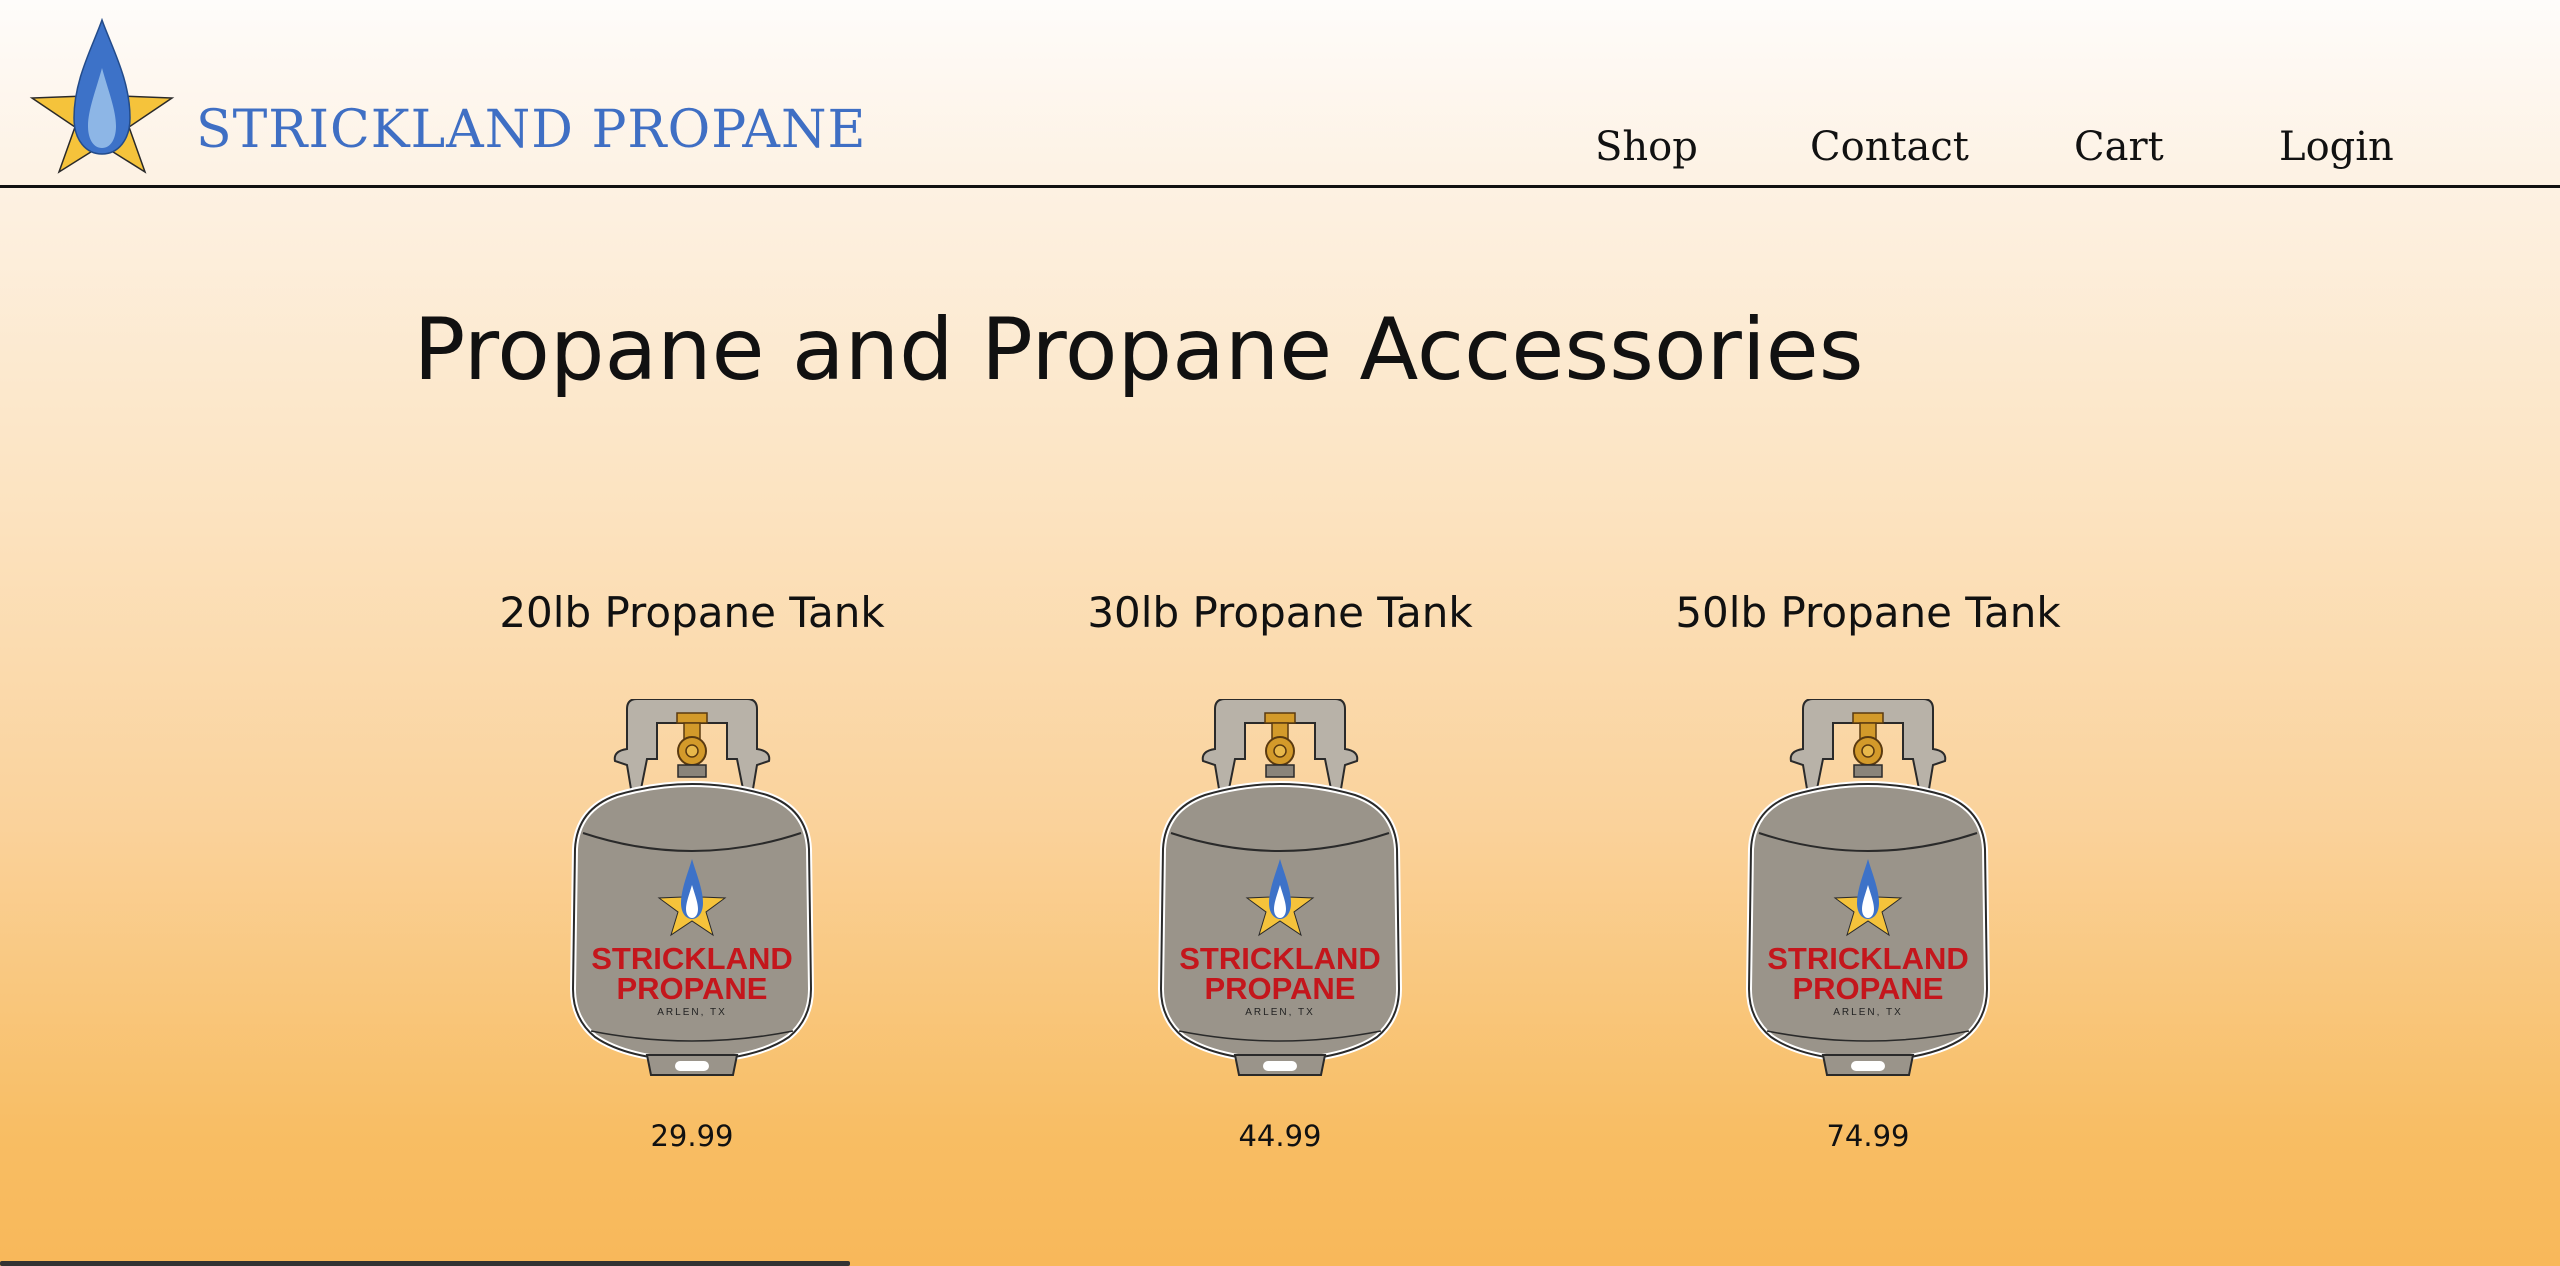  What do you see at coordinates (425, 1263) in the screenshot?
I see `horizontal-scrollbar` at bounding box center [425, 1263].